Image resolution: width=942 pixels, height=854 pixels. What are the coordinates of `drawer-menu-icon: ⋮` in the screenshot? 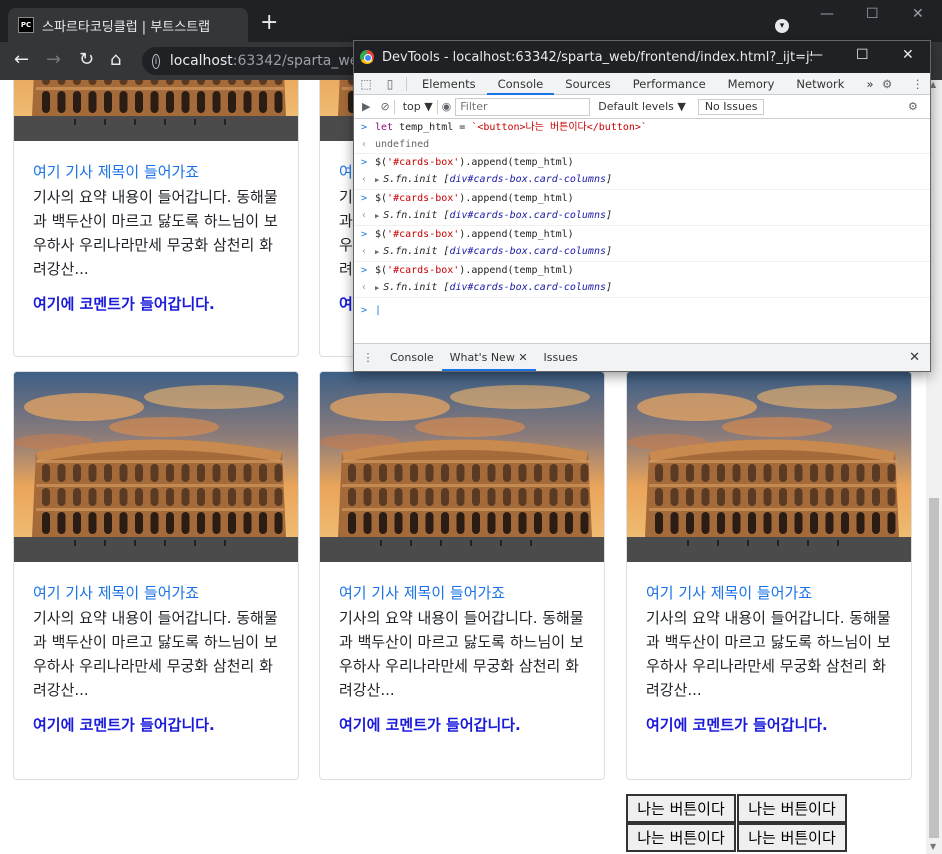 It's located at (368, 357).